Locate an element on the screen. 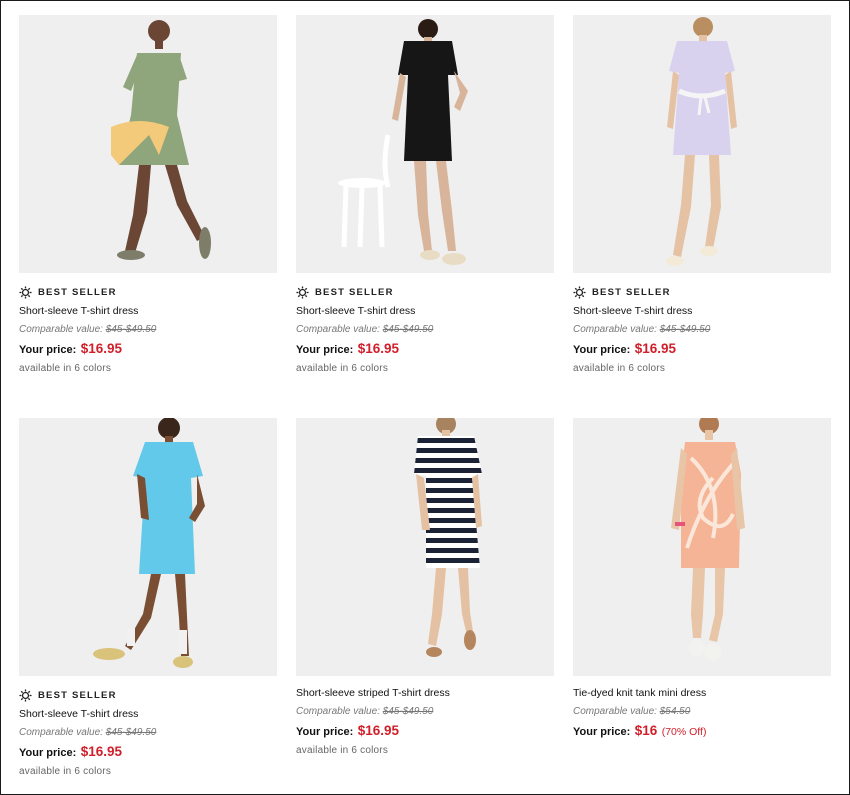 The image size is (850, 795). comparable-price: $54.50 is located at coordinates (675, 711).